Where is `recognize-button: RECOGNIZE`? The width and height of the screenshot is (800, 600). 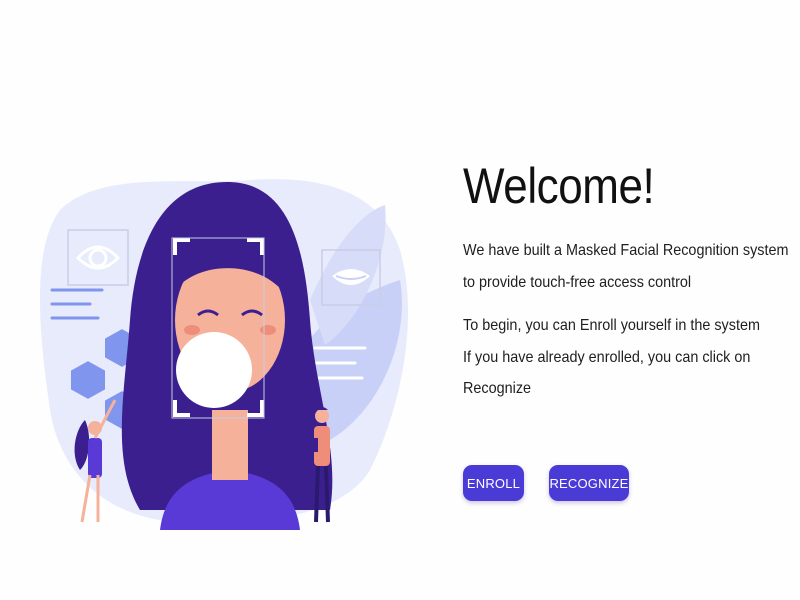 recognize-button: RECOGNIZE is located at coordinates (589, 483).